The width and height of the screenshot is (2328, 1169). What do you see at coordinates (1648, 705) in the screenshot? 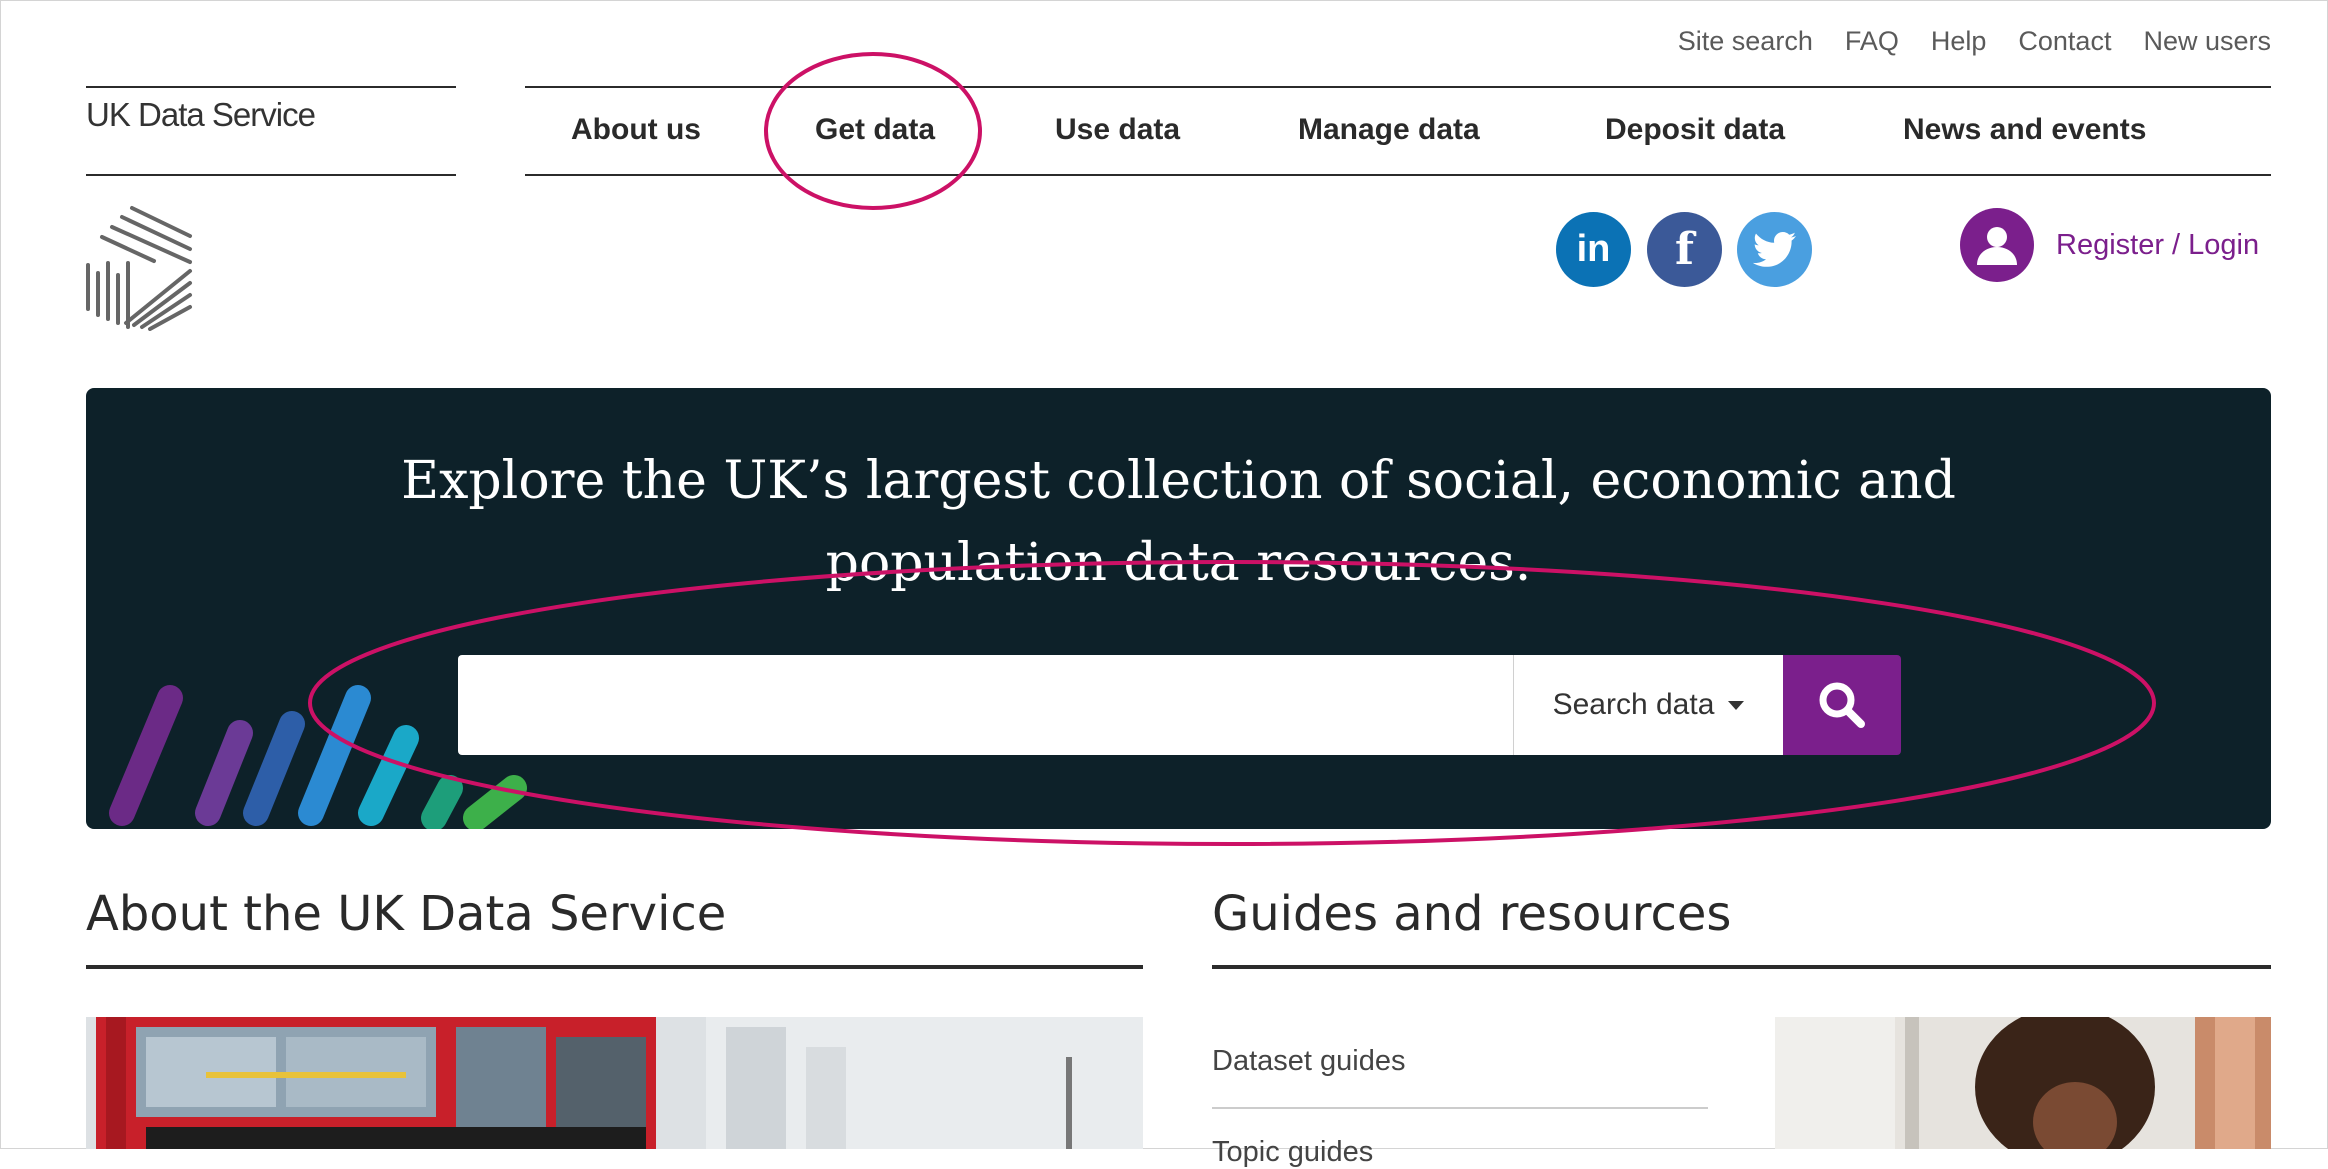
I see `search-scope-dropdown: Search data` at bounding box center [1648, 705].